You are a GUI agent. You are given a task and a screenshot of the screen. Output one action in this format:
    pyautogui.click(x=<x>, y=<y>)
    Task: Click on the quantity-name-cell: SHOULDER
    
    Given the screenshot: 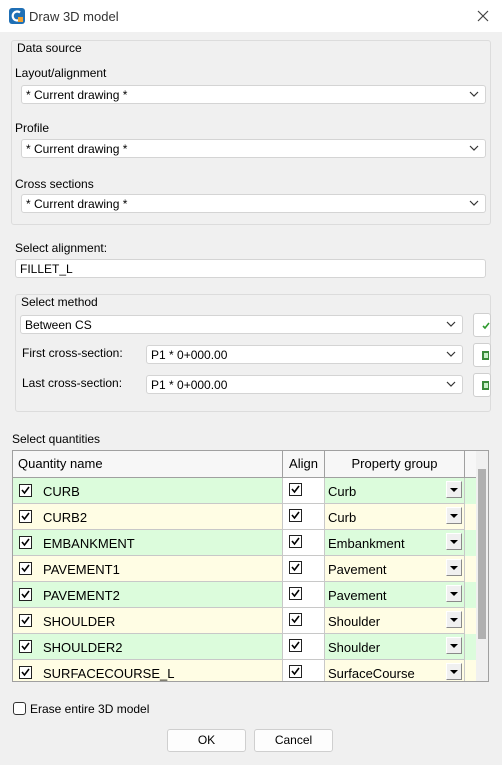 What is the action you would take?
    pyautogui.click(x=148, y=621)
    